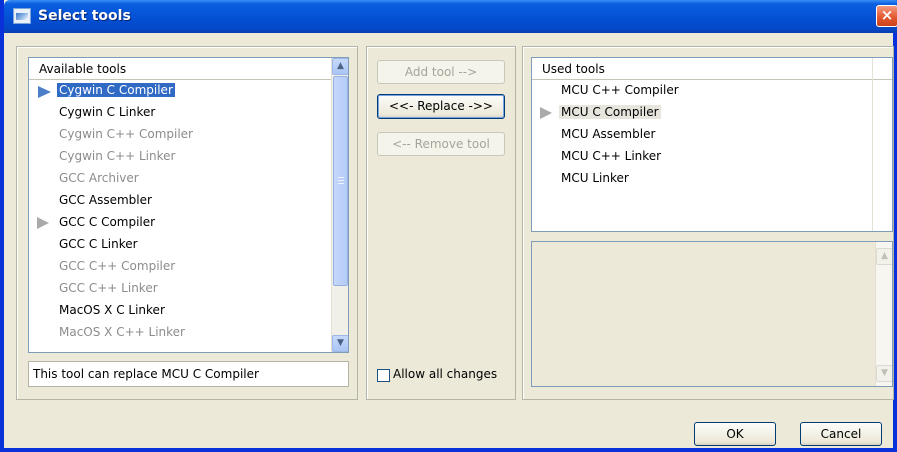  Describe the element at coordinates (105, 200) in the screenshot. I see `list-item-label: GCC Assembler` at that location.